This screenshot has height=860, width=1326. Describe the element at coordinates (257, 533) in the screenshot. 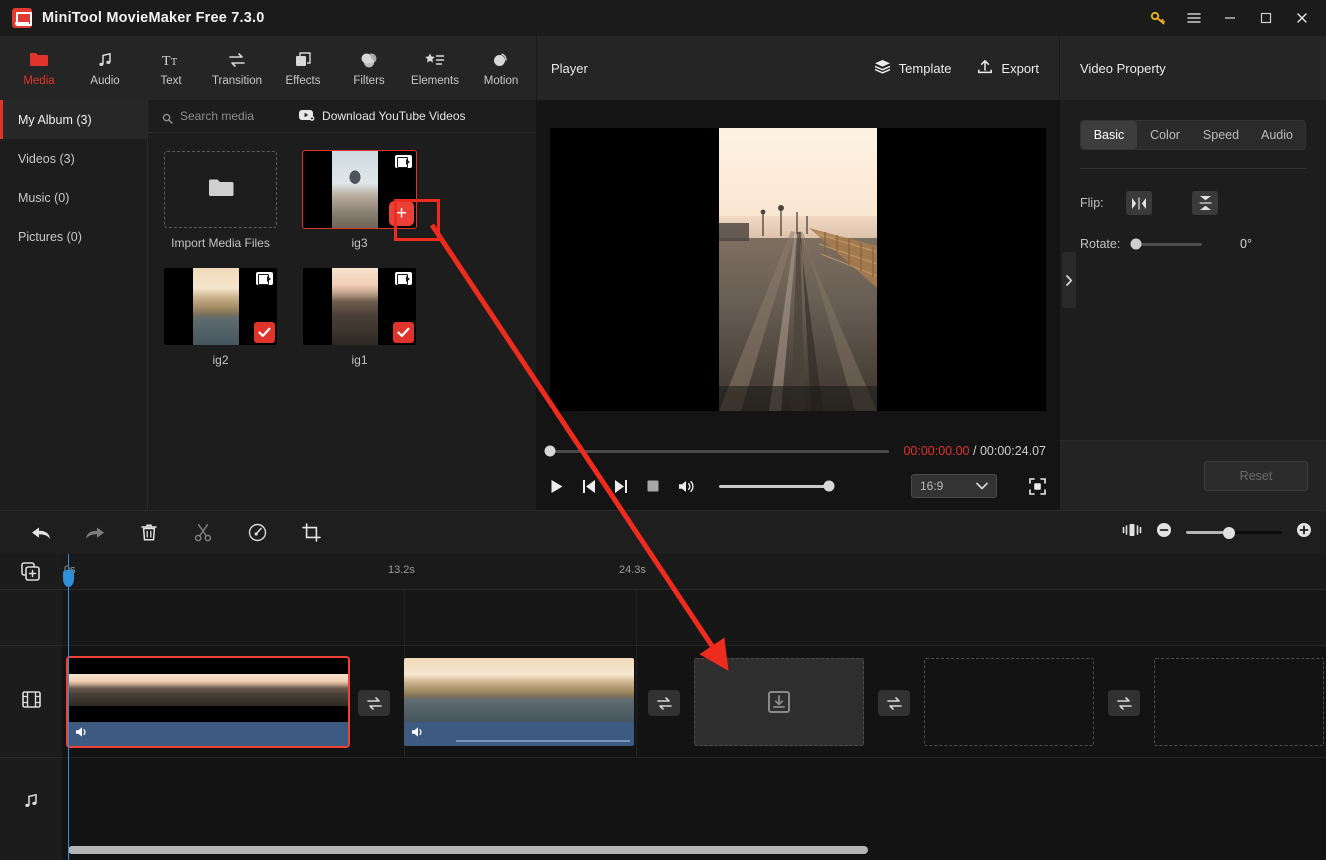

I see `speed-gauge-icon` at that location.